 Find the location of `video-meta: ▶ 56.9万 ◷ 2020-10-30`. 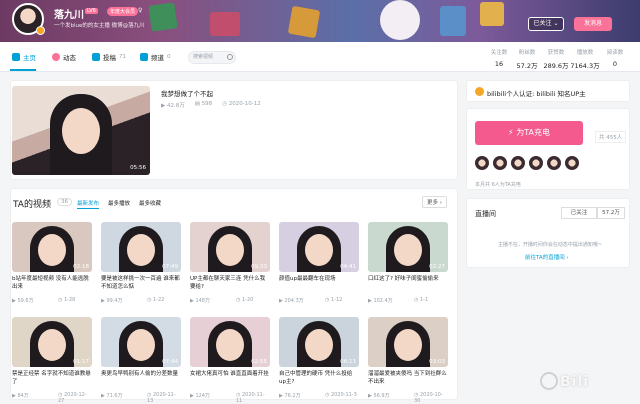

video-meta: ▶ 56.9万 ◷ 2020-10-30 is located at coordinates (408, 398).